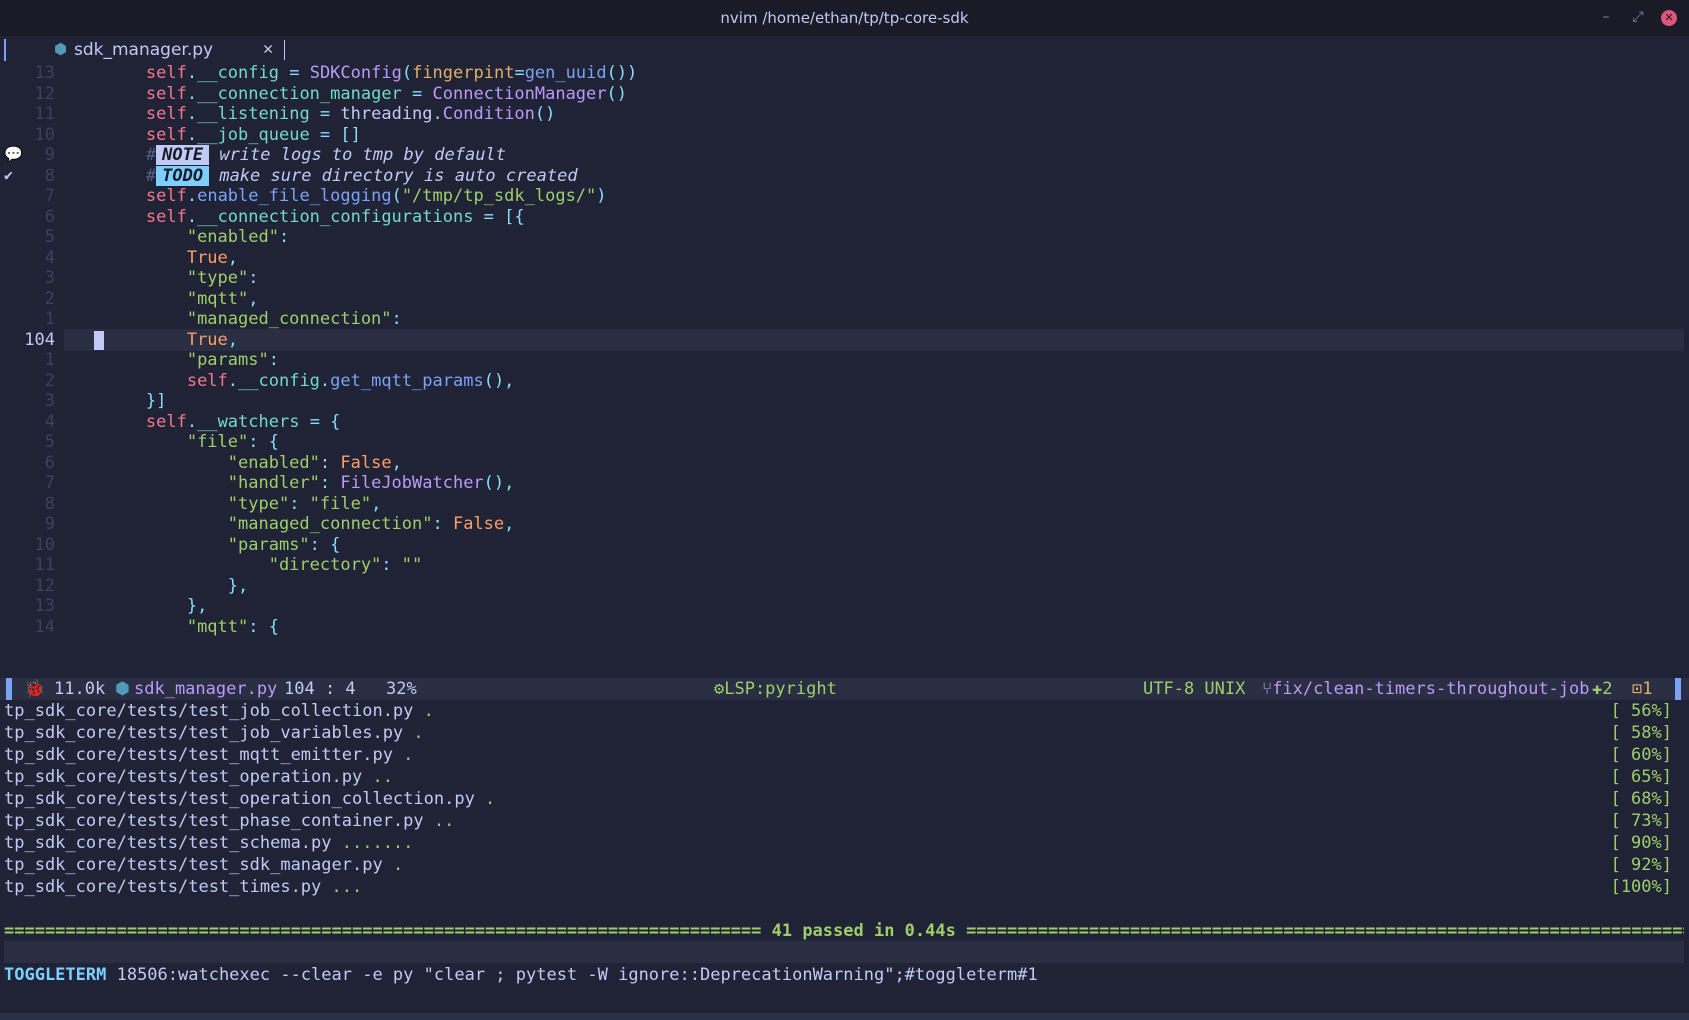 This screenshot has width=1689, height=1020. I want to click on code-line: 9 "managed_connection": False,, so click(844, 524).